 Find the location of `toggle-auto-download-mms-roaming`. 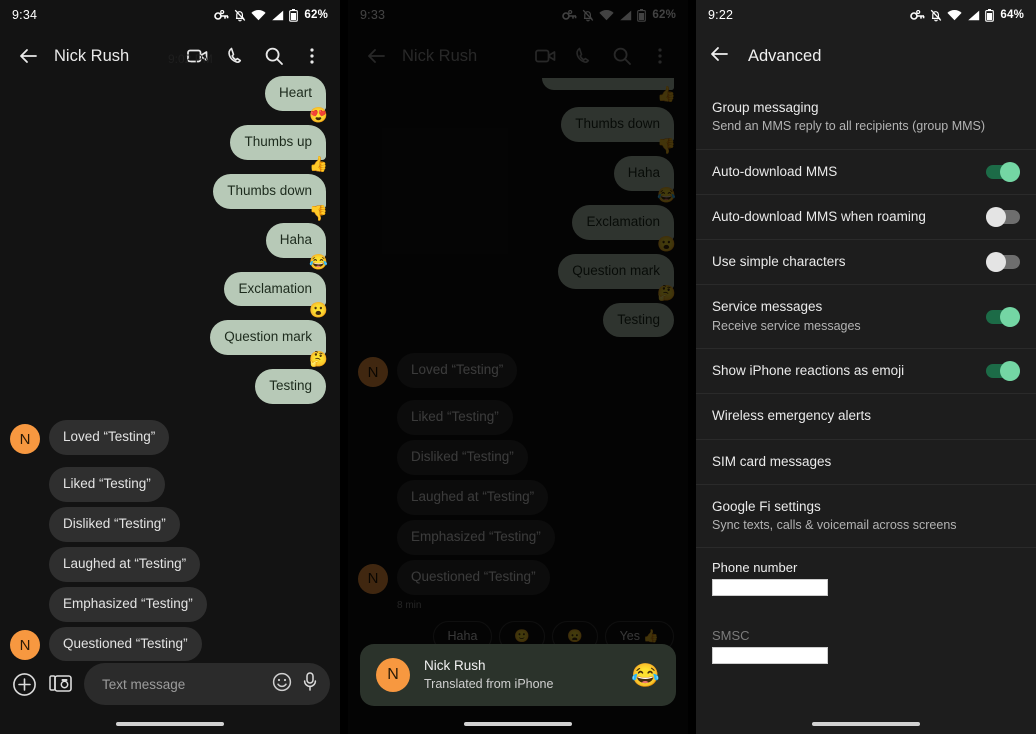

toggle-auto-download-mms-roaming is located at coordinates (1003, 217).